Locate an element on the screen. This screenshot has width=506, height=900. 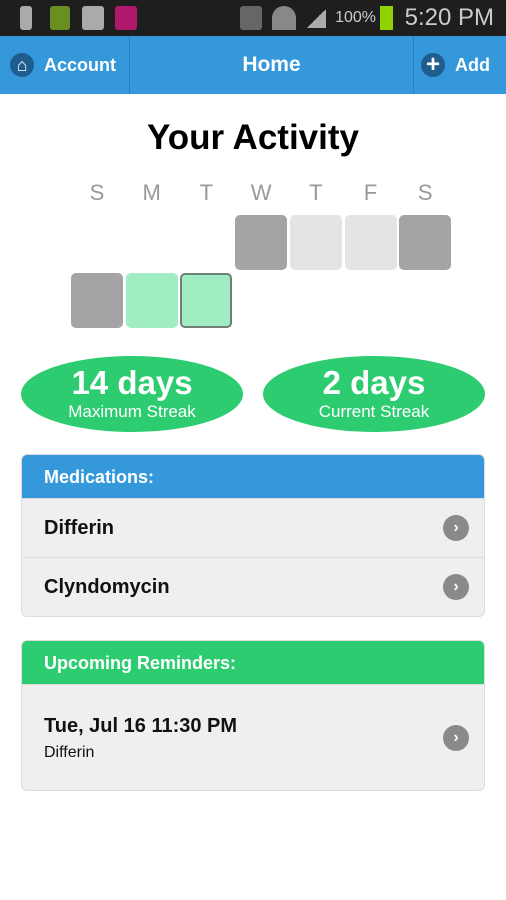
reminder-time: Tue, Jul 16 11:30 PM is located at coordinates (141, 726).